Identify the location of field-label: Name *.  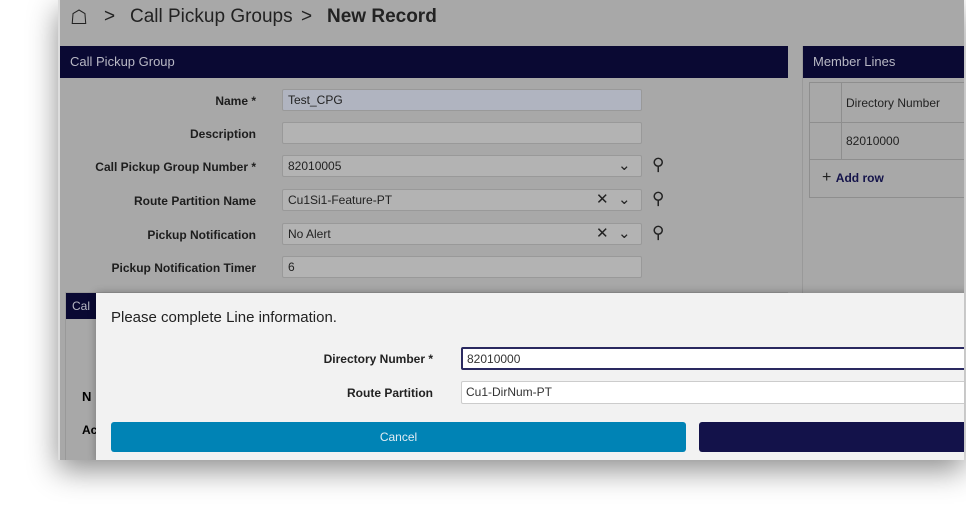
(235, 101).